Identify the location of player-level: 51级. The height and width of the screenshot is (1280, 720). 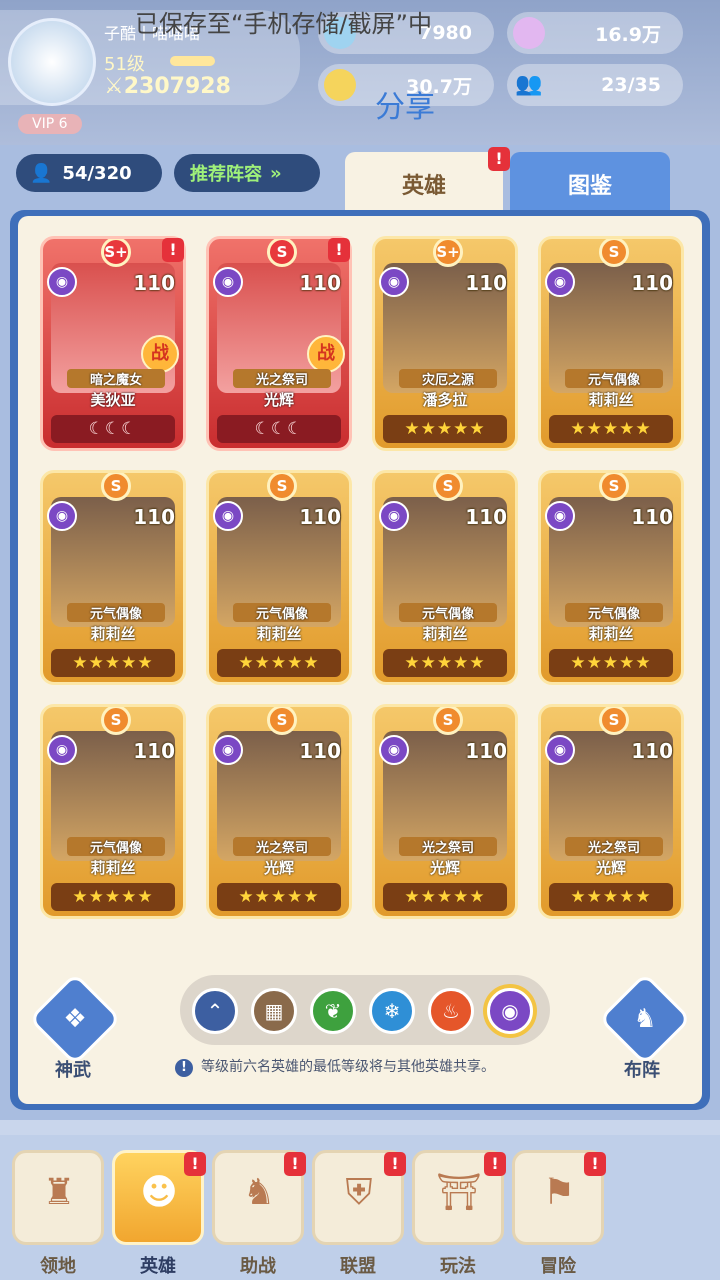
(124, 64).